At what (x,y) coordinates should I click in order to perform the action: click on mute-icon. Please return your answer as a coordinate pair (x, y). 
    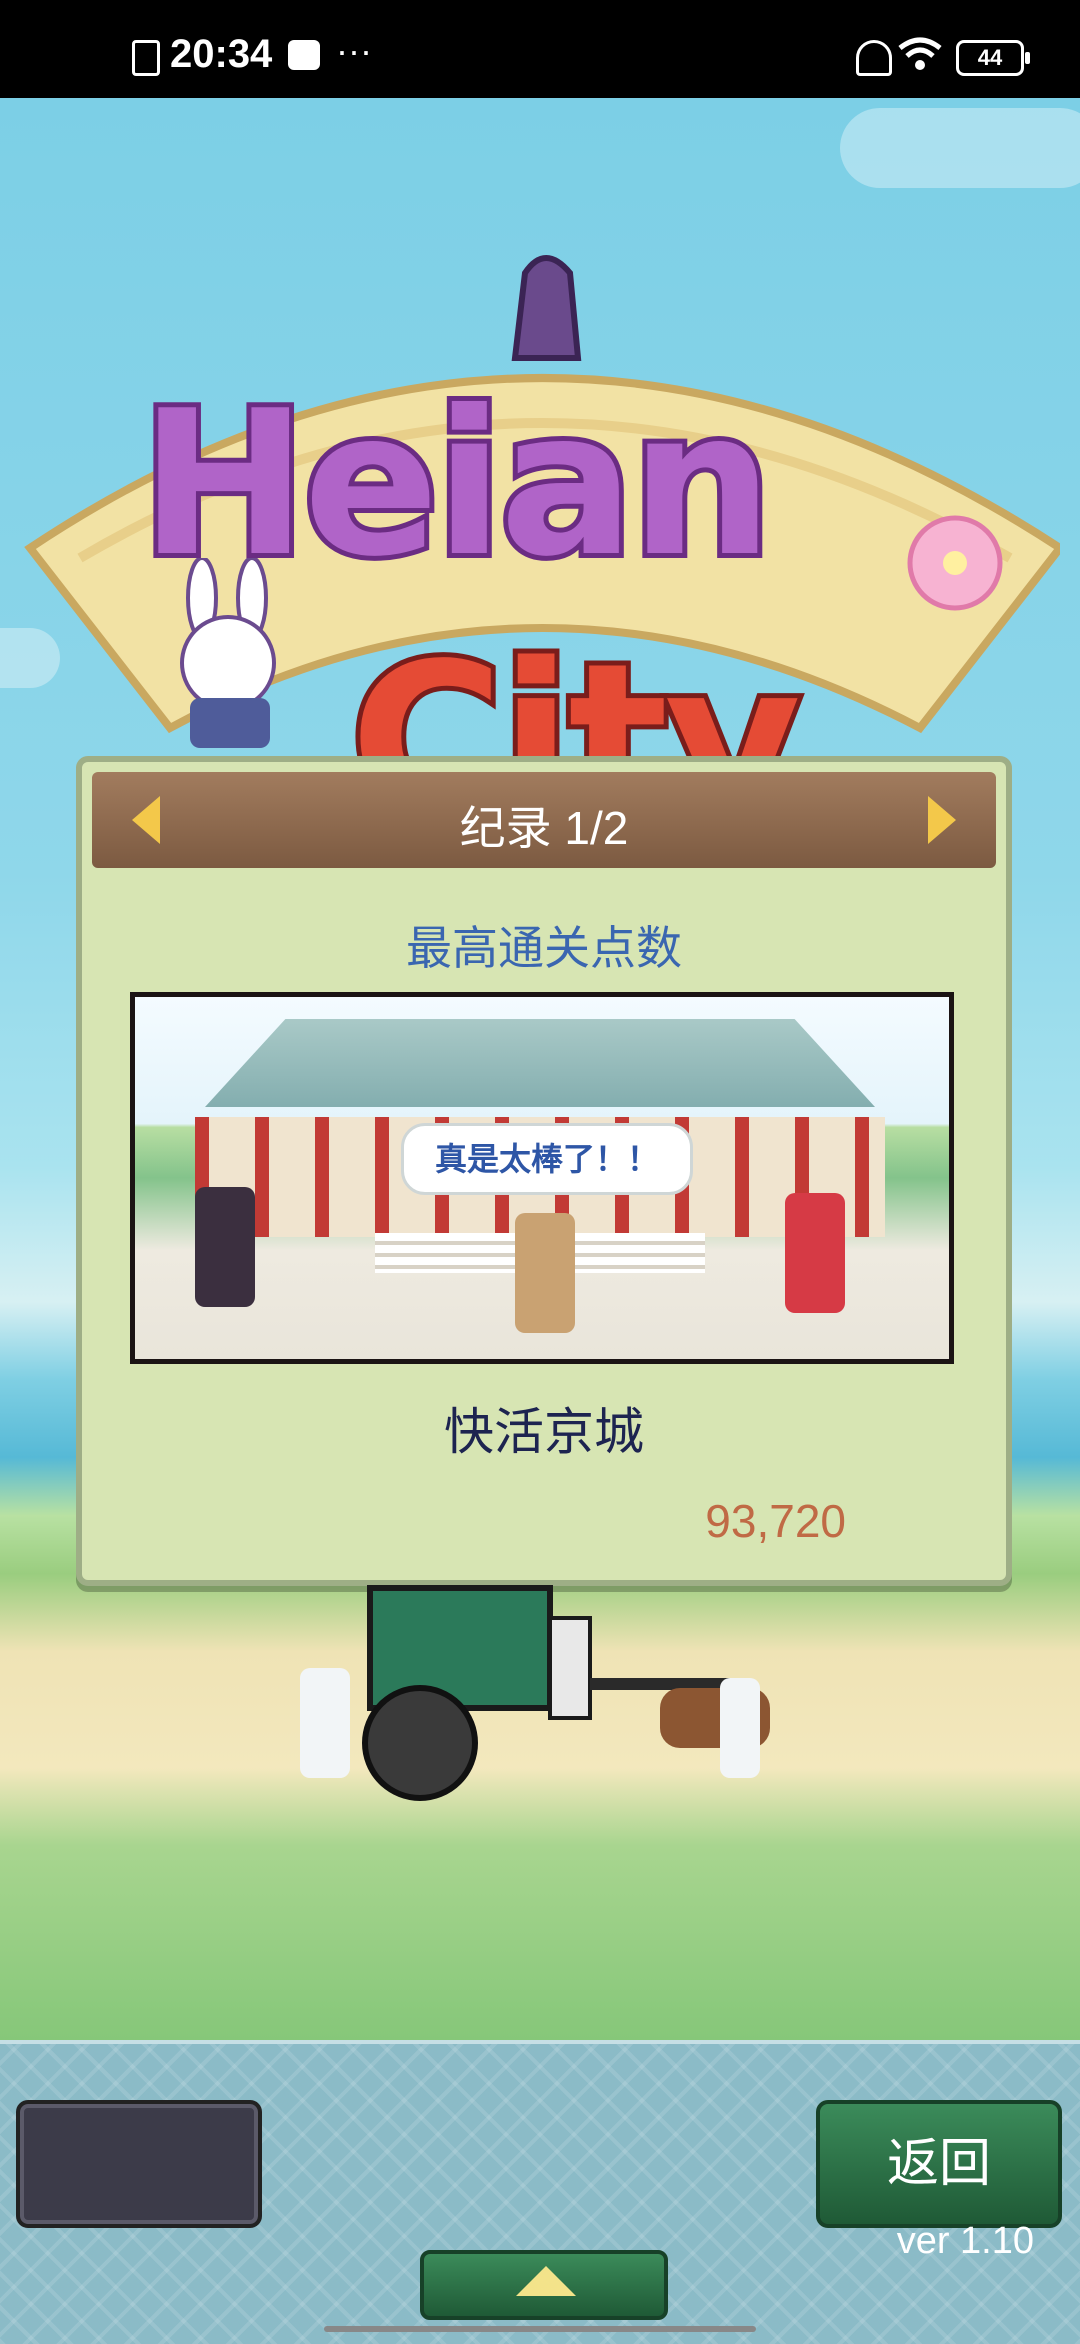
    Looking at the image, I should click on (874, 58).